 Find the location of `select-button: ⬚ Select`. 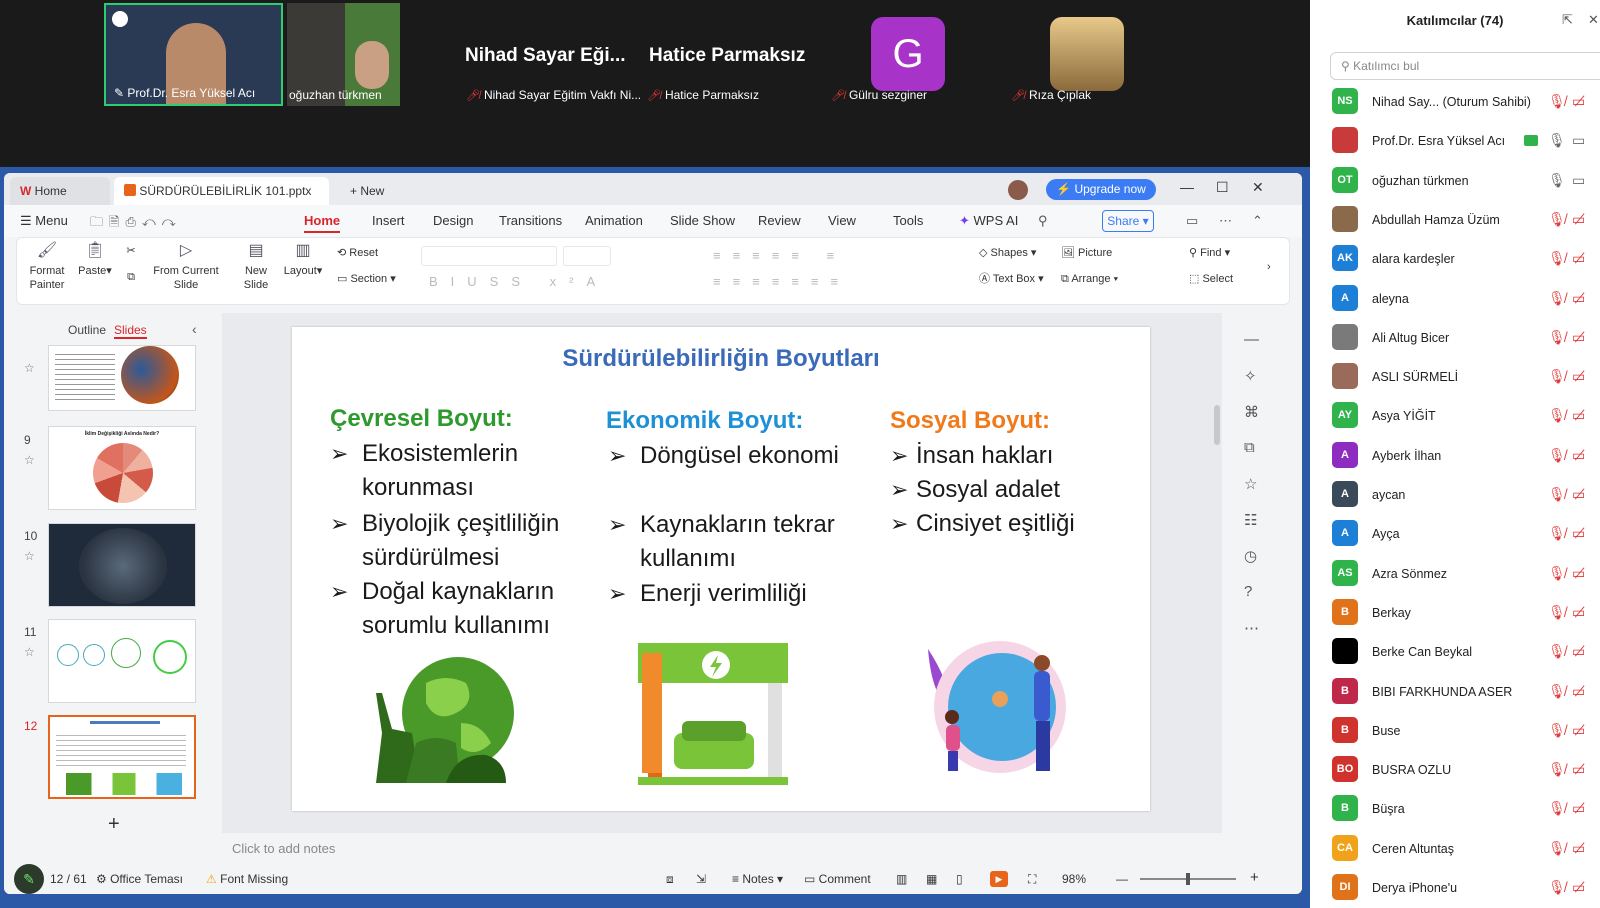

select-button: ⬚ Select is located at coordinates (1211, 279).